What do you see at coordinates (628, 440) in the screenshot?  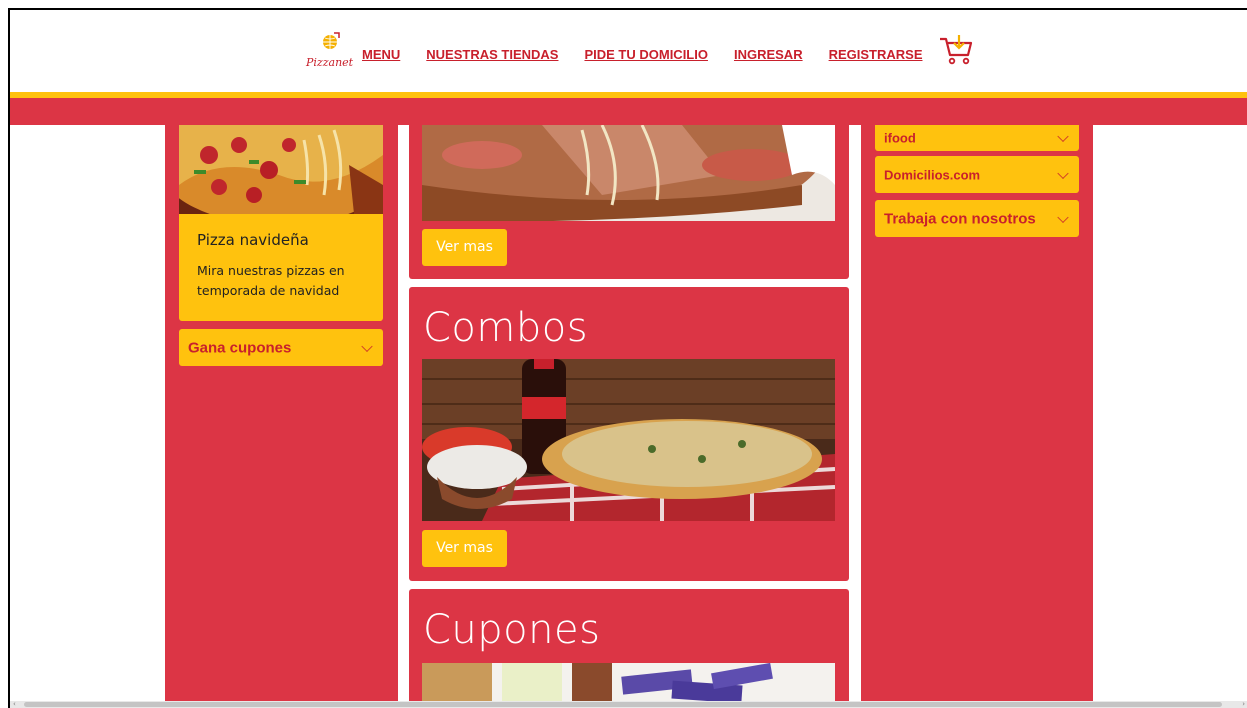 I see `combo-image` at bounding box center [628, 440].